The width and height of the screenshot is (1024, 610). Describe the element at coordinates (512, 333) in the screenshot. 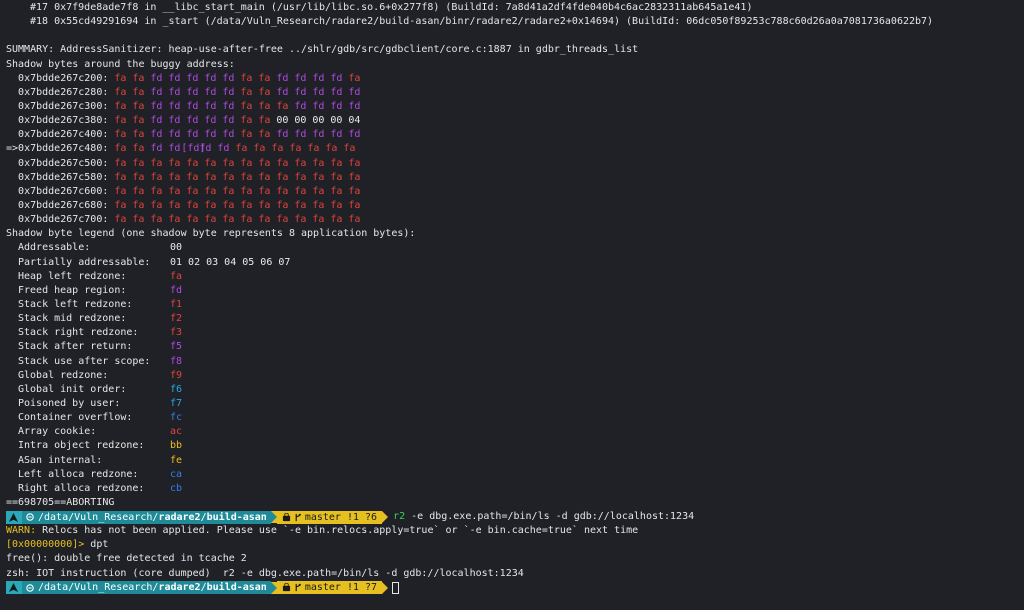

I see `legend-row: Stack right redzone: f3` at that location.